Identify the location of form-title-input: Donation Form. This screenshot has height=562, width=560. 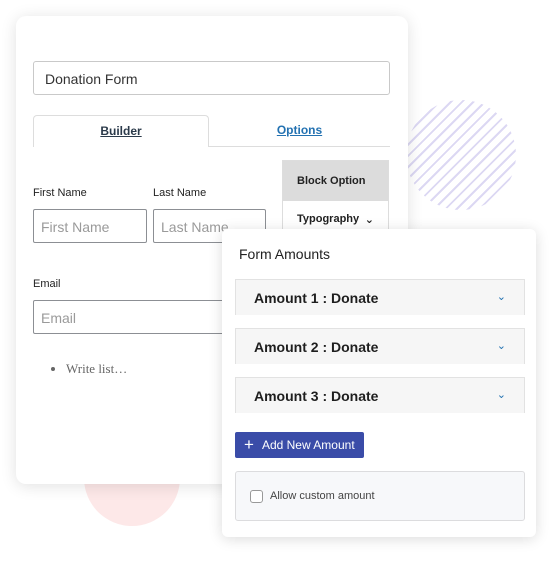
(211, 78).